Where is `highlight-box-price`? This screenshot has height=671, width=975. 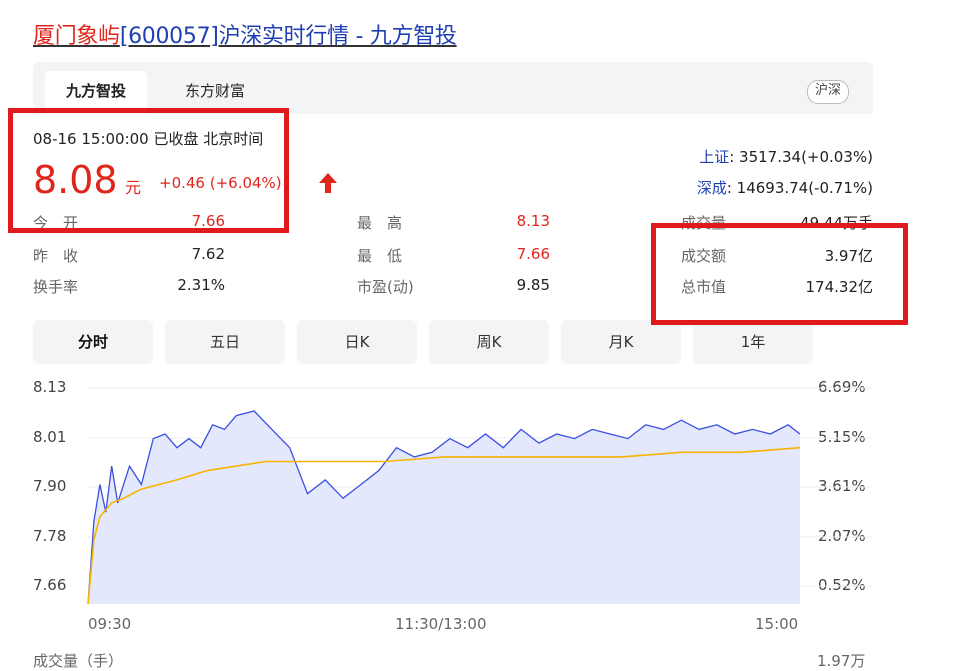
highlight-box-price is located at coordinates (148, 170).